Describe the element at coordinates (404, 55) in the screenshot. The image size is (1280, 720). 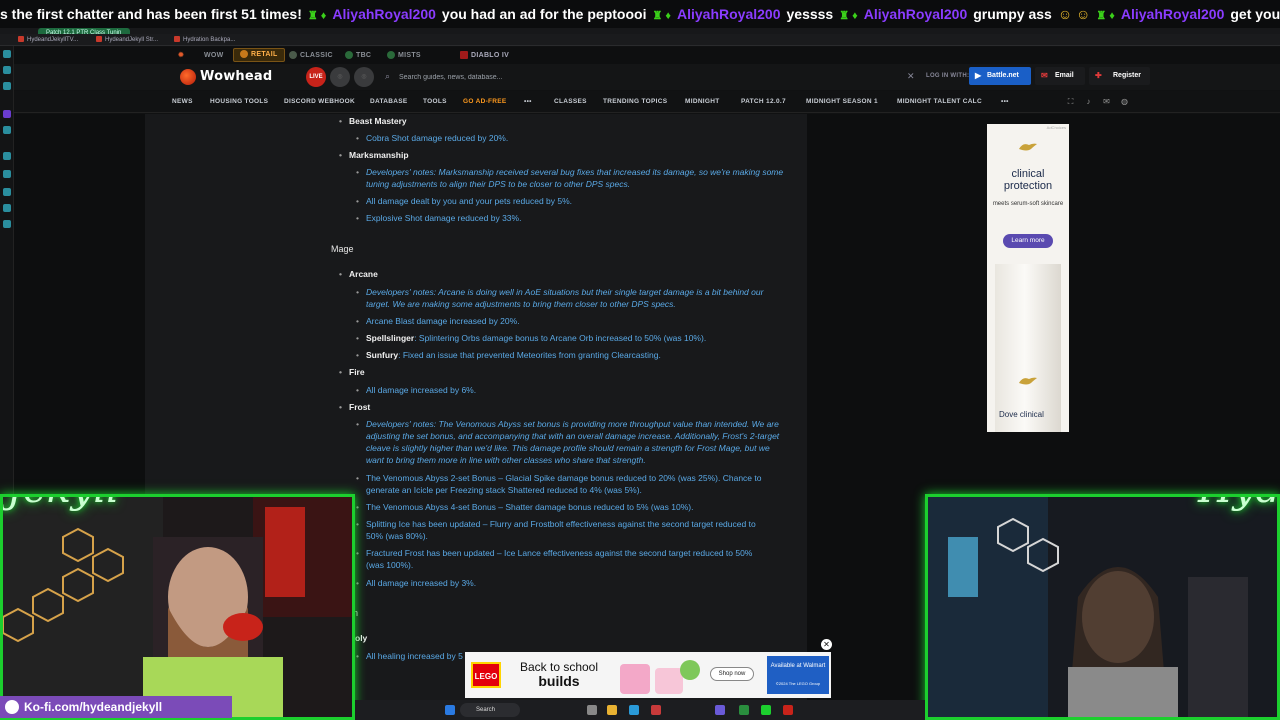
I see `version-mists: MISTS` at that location.